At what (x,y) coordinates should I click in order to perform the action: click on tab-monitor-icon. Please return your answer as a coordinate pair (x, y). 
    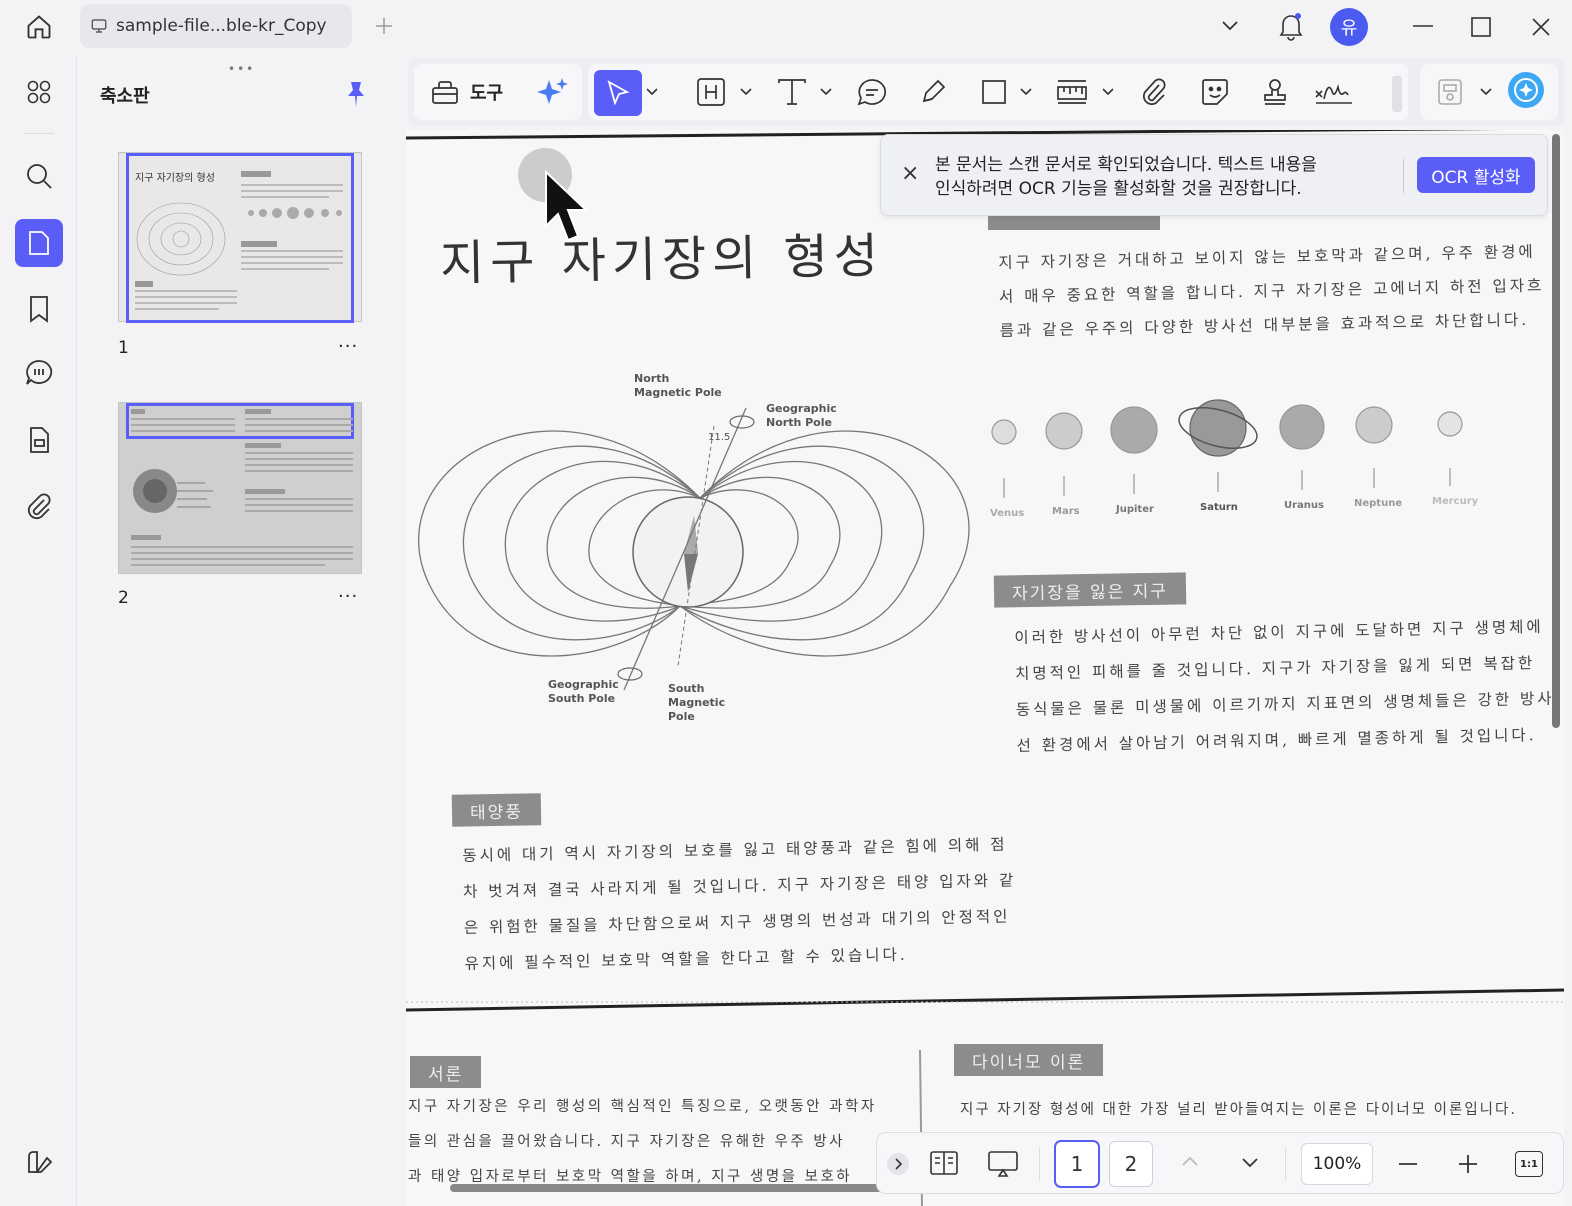
    Looking at the image, I should click on (99, 26).